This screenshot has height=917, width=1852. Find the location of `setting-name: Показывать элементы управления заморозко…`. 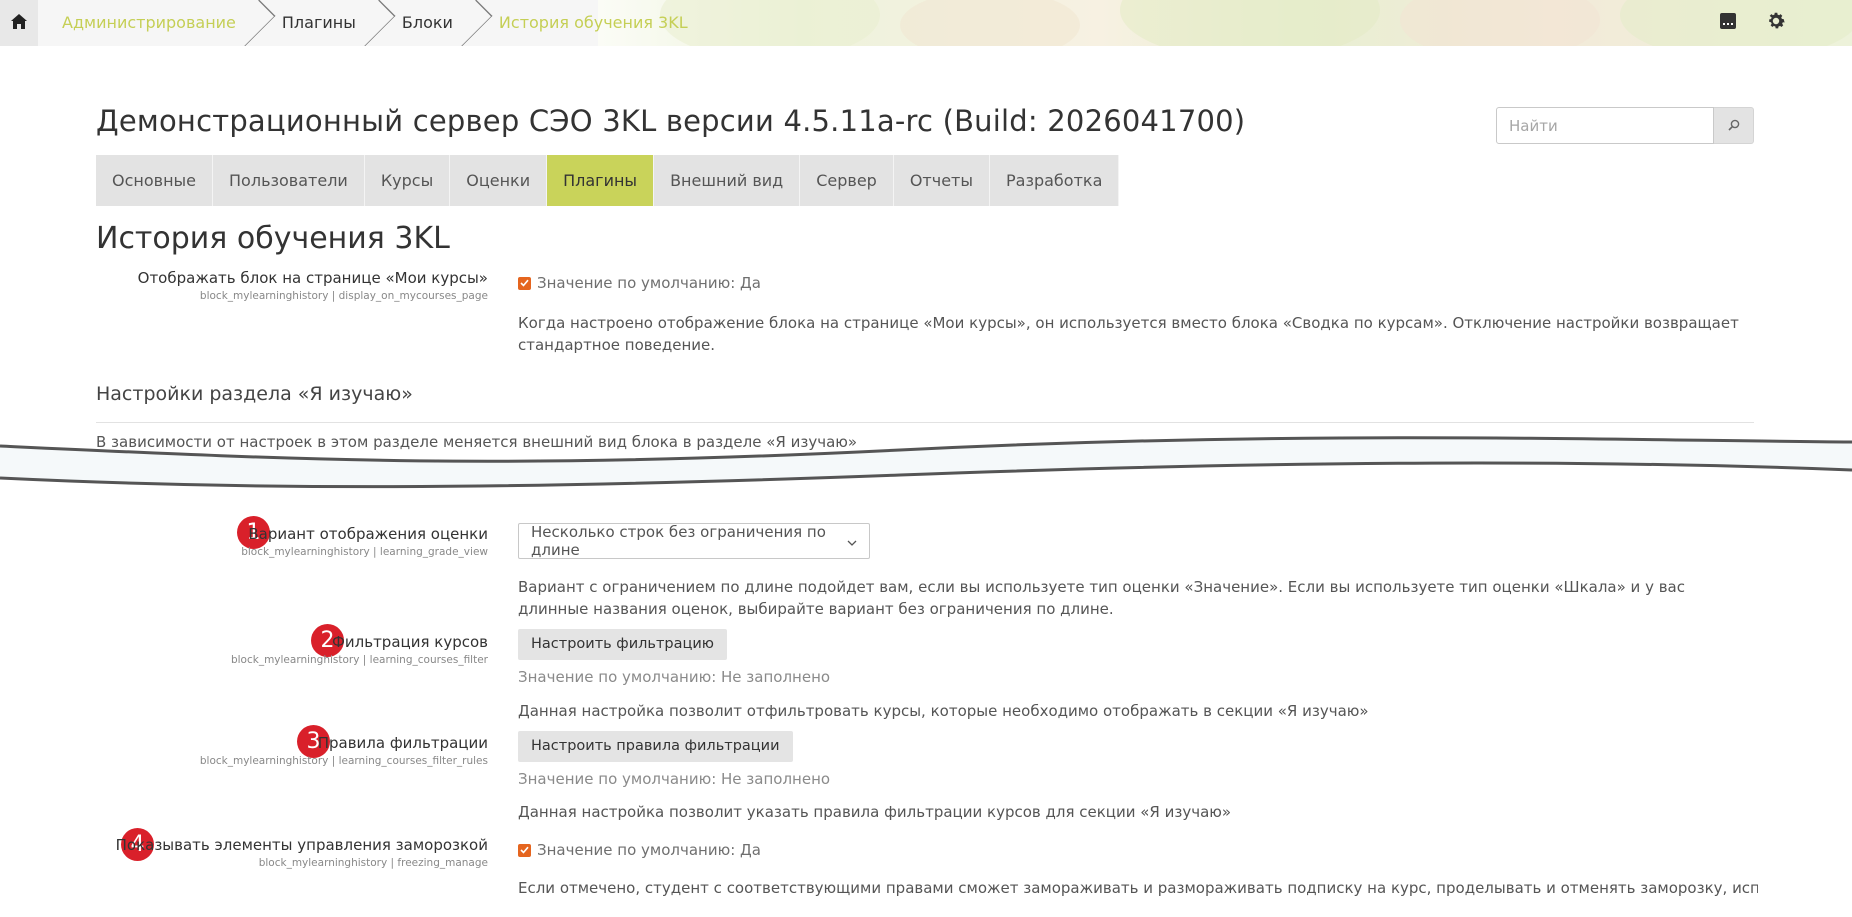

setting-name: Показывать элементы управления заморозко… is located at coordinates (301, 845).